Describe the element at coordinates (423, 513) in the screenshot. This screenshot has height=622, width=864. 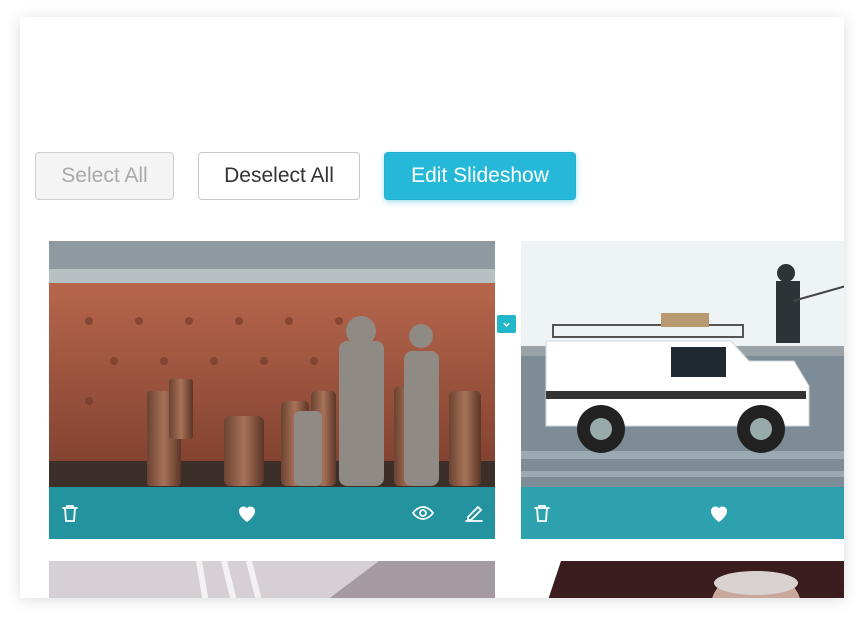
I see `eye-icon` at that location.